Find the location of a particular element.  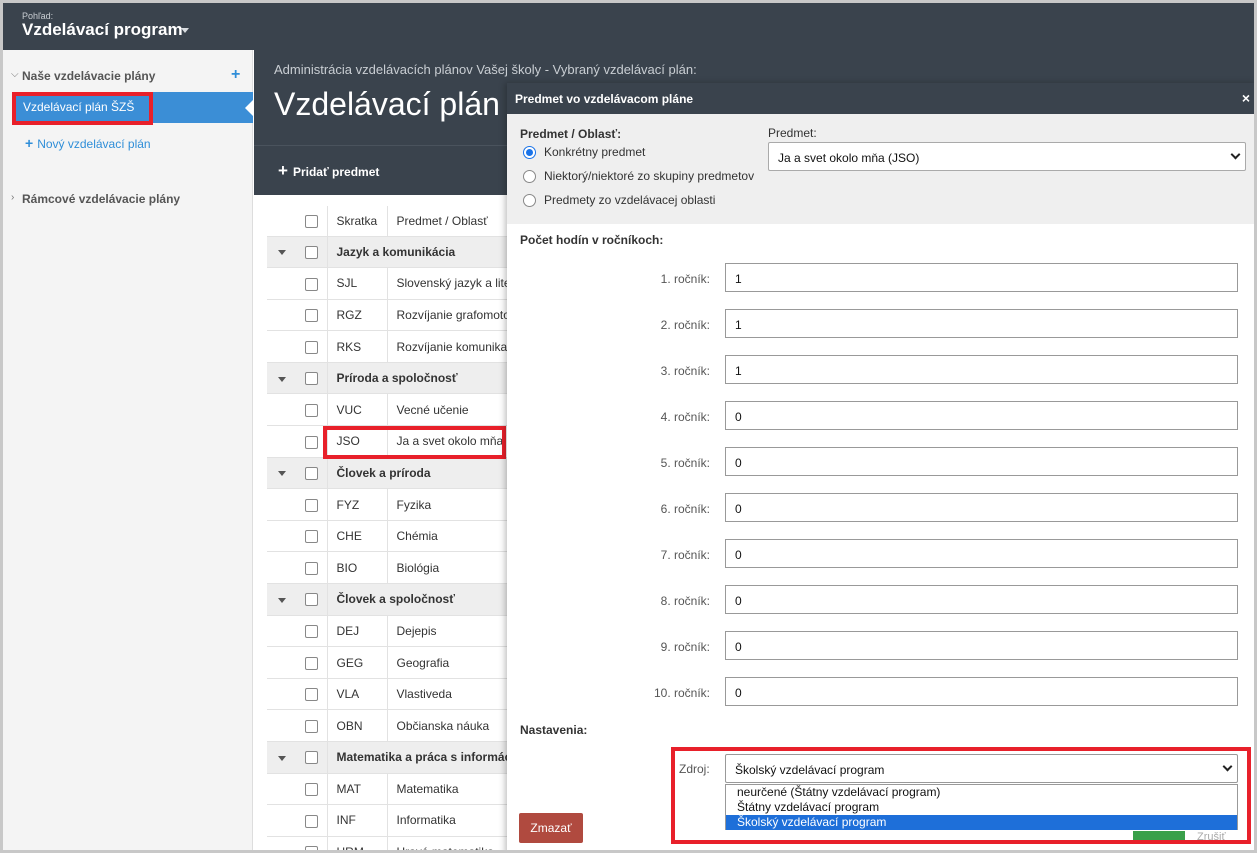

add-plan-icon: + is located at coordinates (235, 75).